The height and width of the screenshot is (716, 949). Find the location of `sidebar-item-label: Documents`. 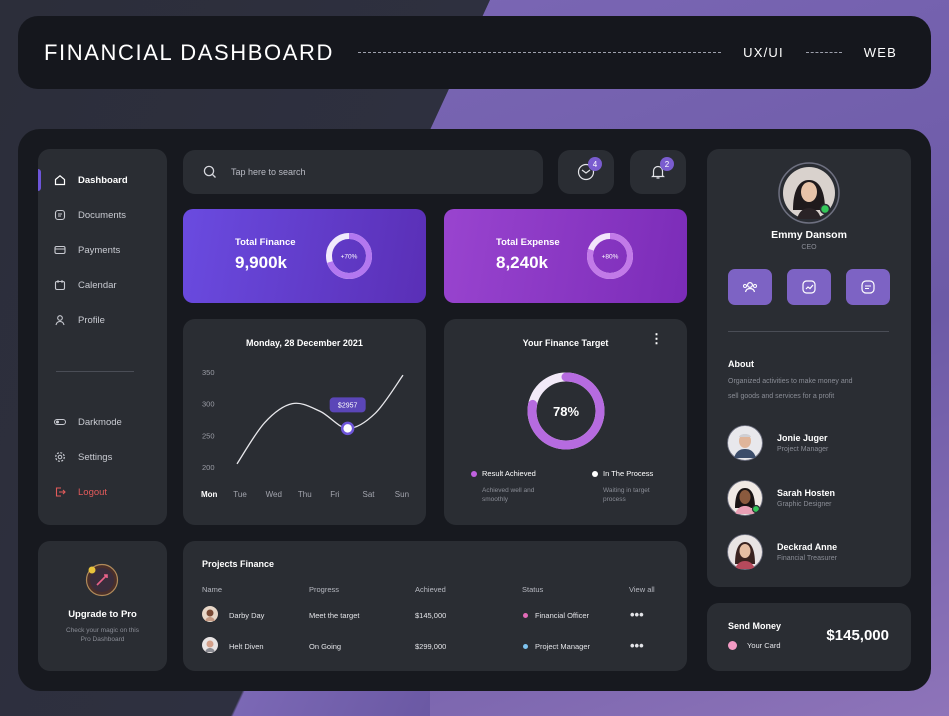

sidebar-item-label: Documents is located at coordinates (102, 215).